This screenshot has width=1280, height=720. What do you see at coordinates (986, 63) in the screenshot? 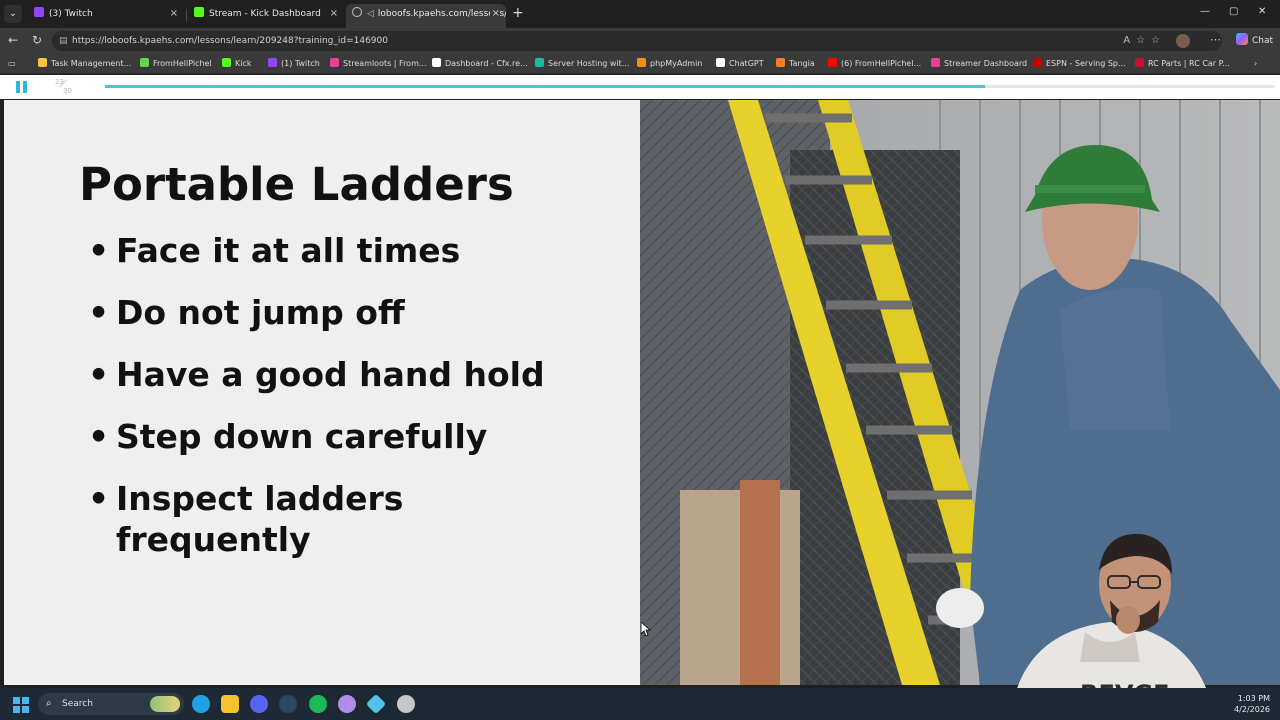
I see `bookmark-label: Streamer Dashboard` at bounding box center [986, 63].